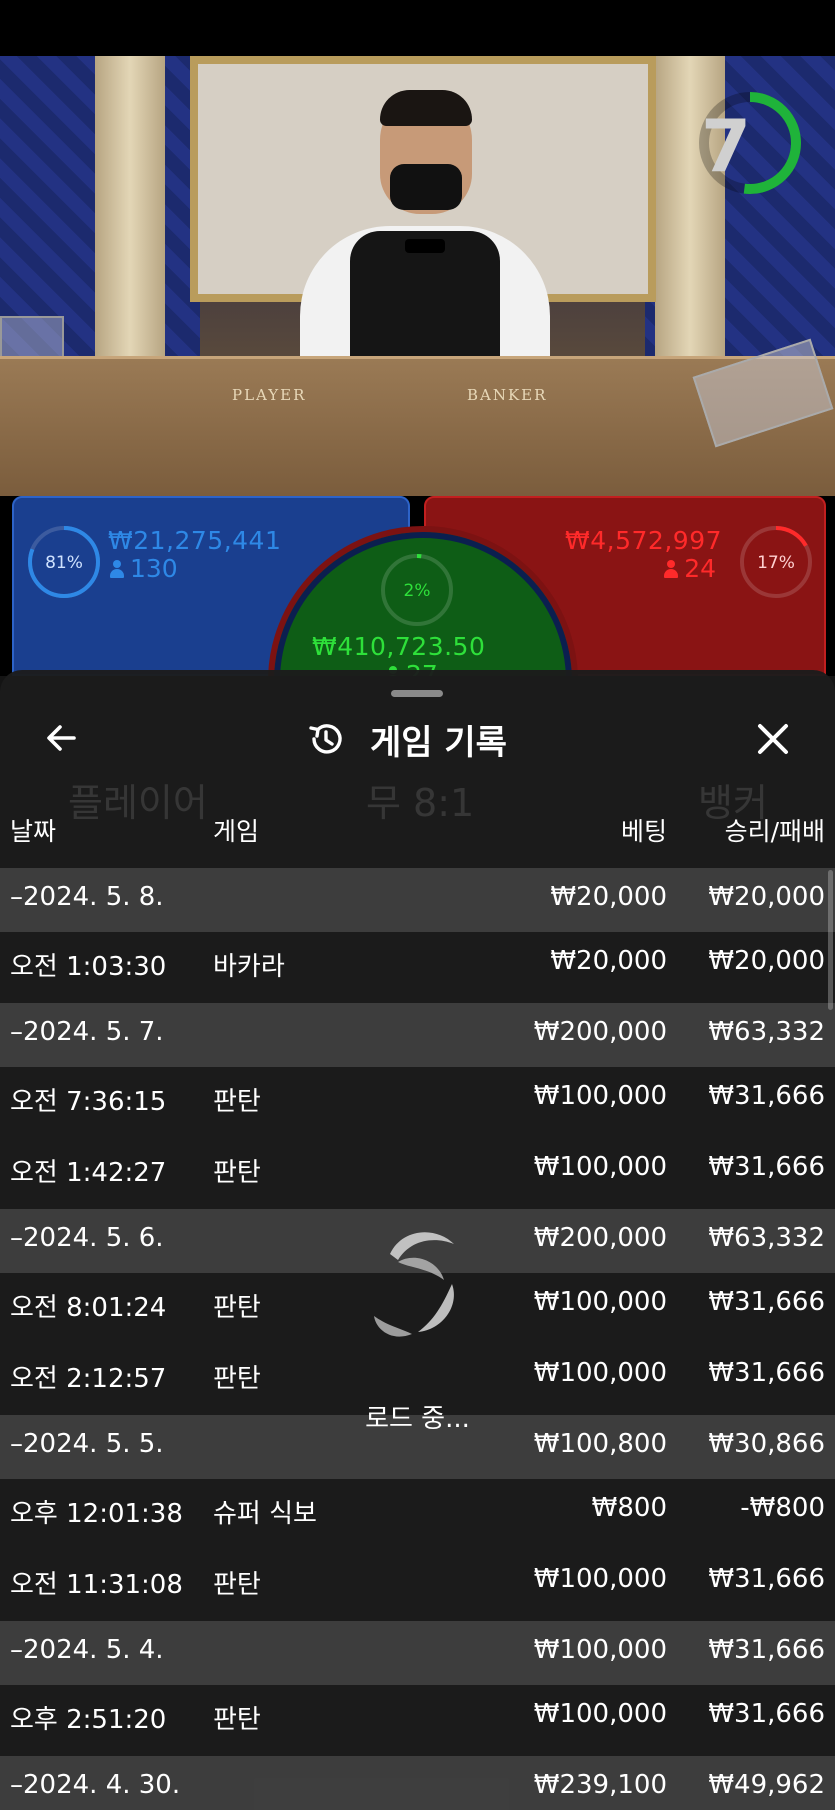 This screenshot has height=1810, width=835. I want to click on row-time: 오전 11:31:08, so click(96, 1585).